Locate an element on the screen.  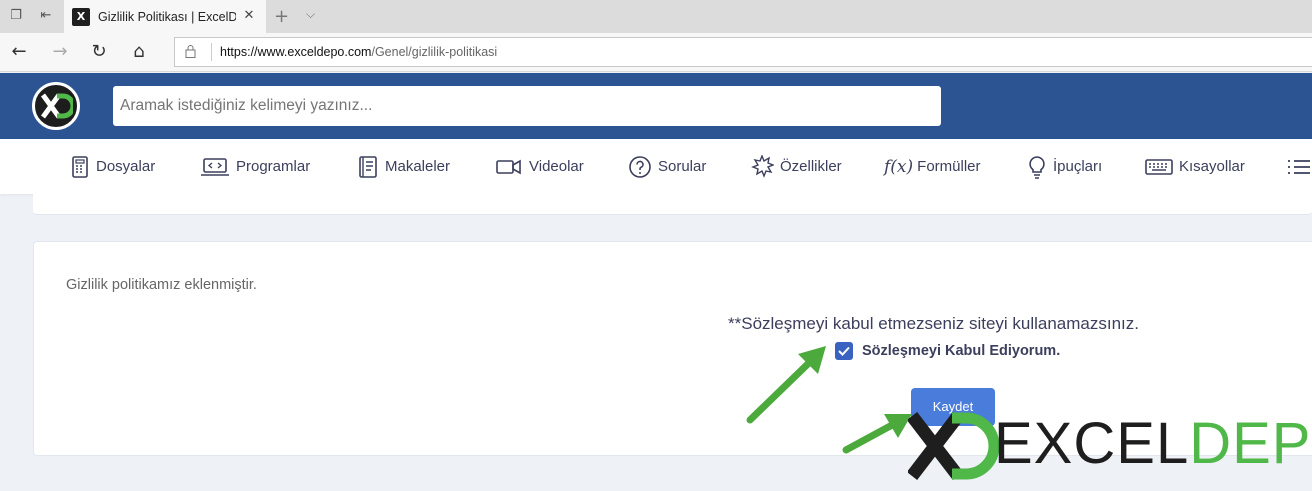
new-tab-icon: + is located at coordinates (281, 16).